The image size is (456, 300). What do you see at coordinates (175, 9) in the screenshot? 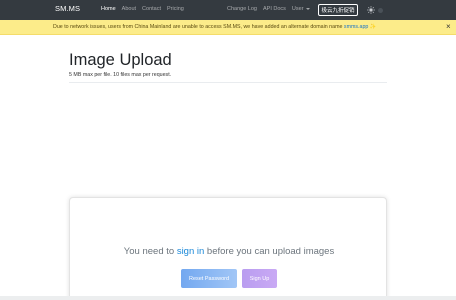
I see `nav-pricing: Pricing` at bounding box center [175, 9].